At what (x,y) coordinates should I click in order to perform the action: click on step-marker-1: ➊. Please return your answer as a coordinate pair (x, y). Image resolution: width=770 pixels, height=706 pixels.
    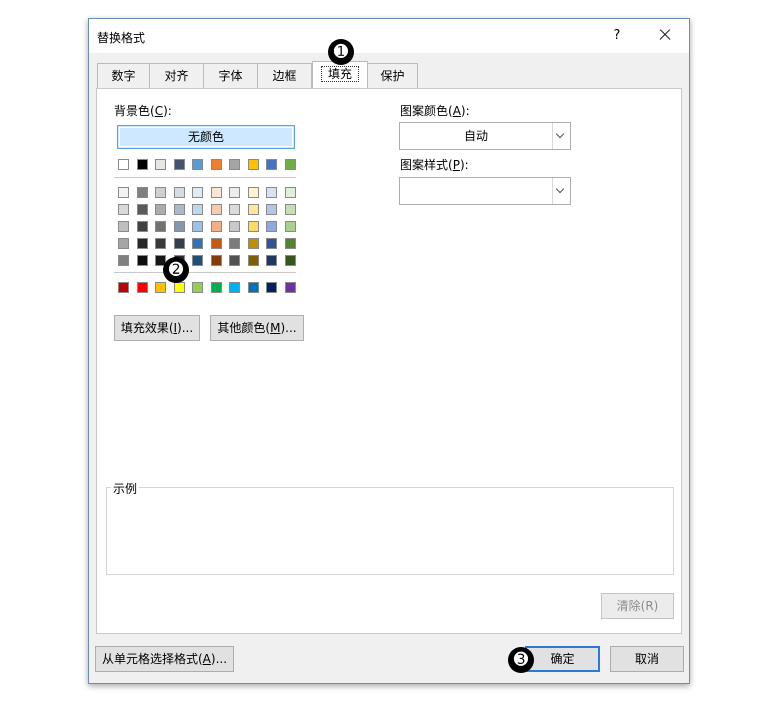
    Looking at the image, I should click on (341, 52).